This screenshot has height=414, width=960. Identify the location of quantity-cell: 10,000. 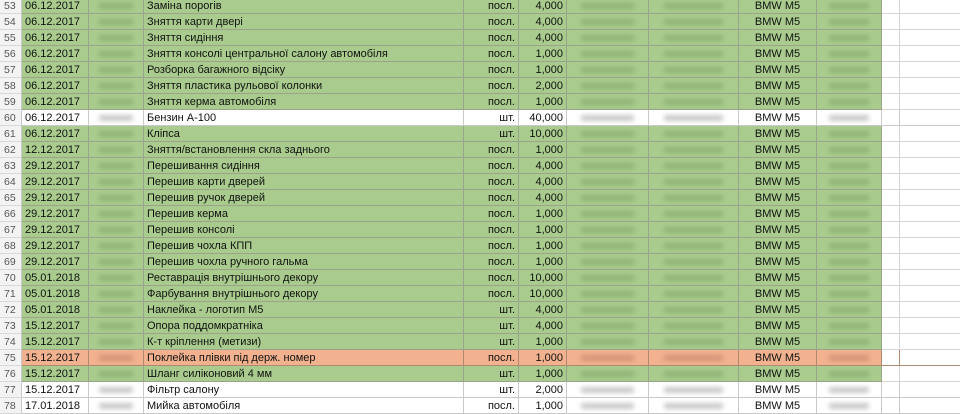
(543, 278).